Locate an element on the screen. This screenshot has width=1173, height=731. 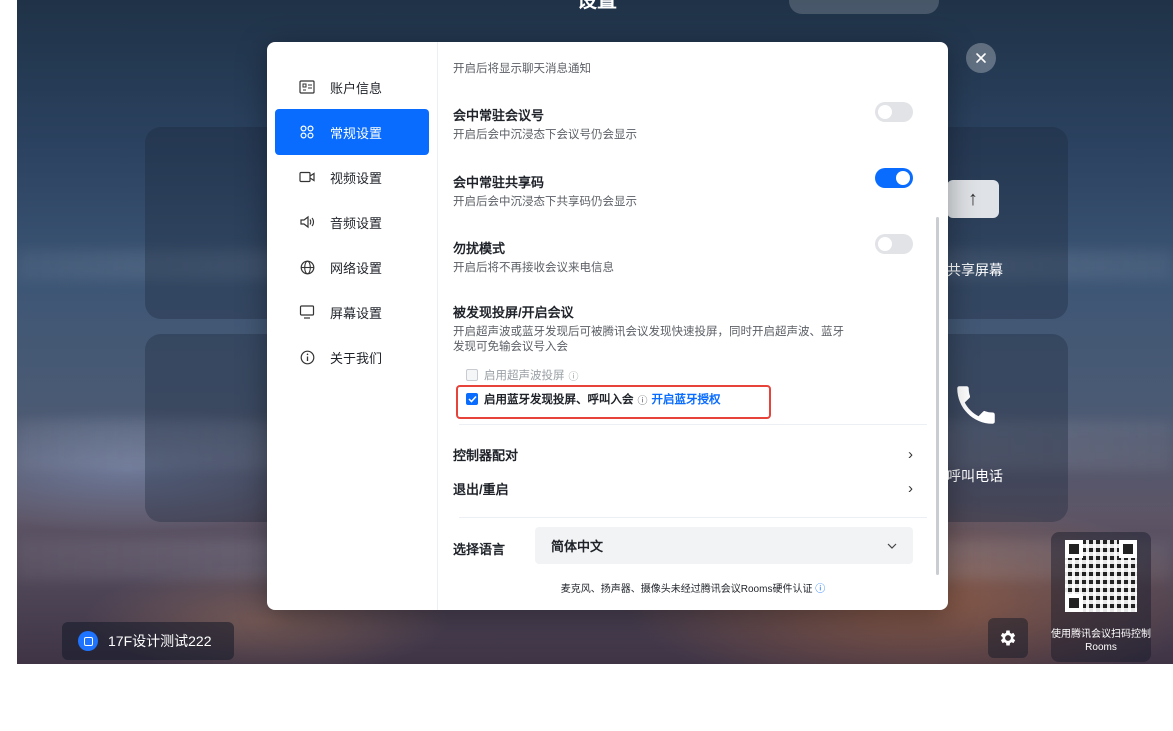
language-select: 简体中文 is located at coordinates (724, 545).